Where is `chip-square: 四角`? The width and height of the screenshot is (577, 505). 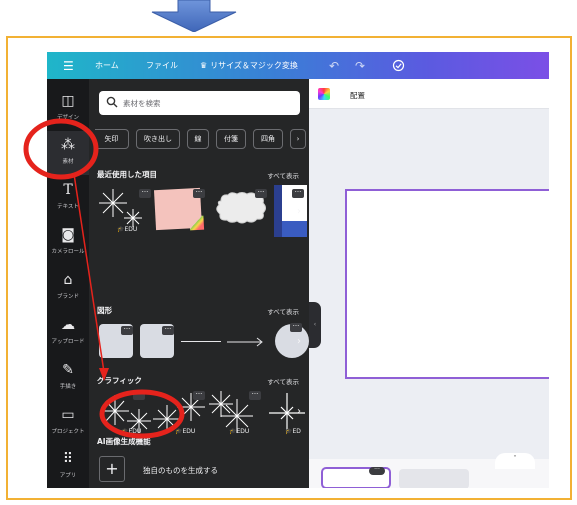 chip-square: 四角 is located at coordinates (268, 139).